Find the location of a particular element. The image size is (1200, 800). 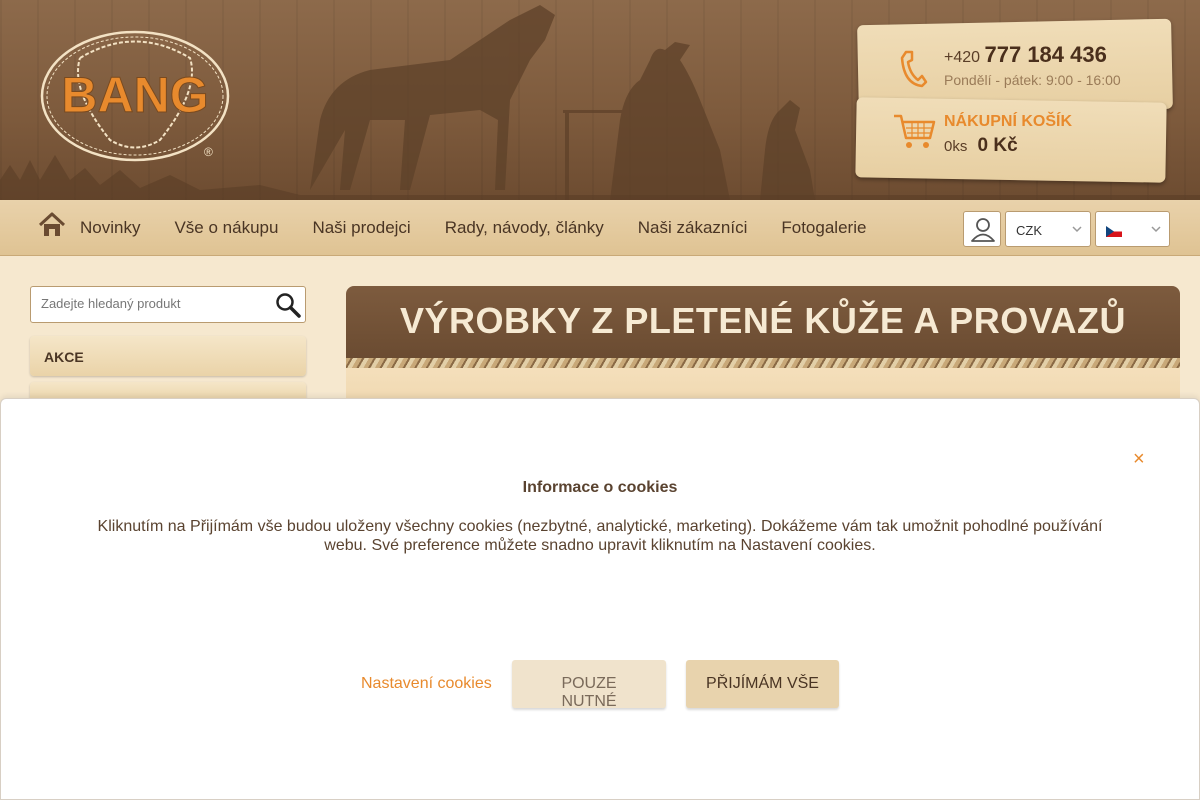

phone-main: 777 184 436 is located at coordinates (1045, 54).